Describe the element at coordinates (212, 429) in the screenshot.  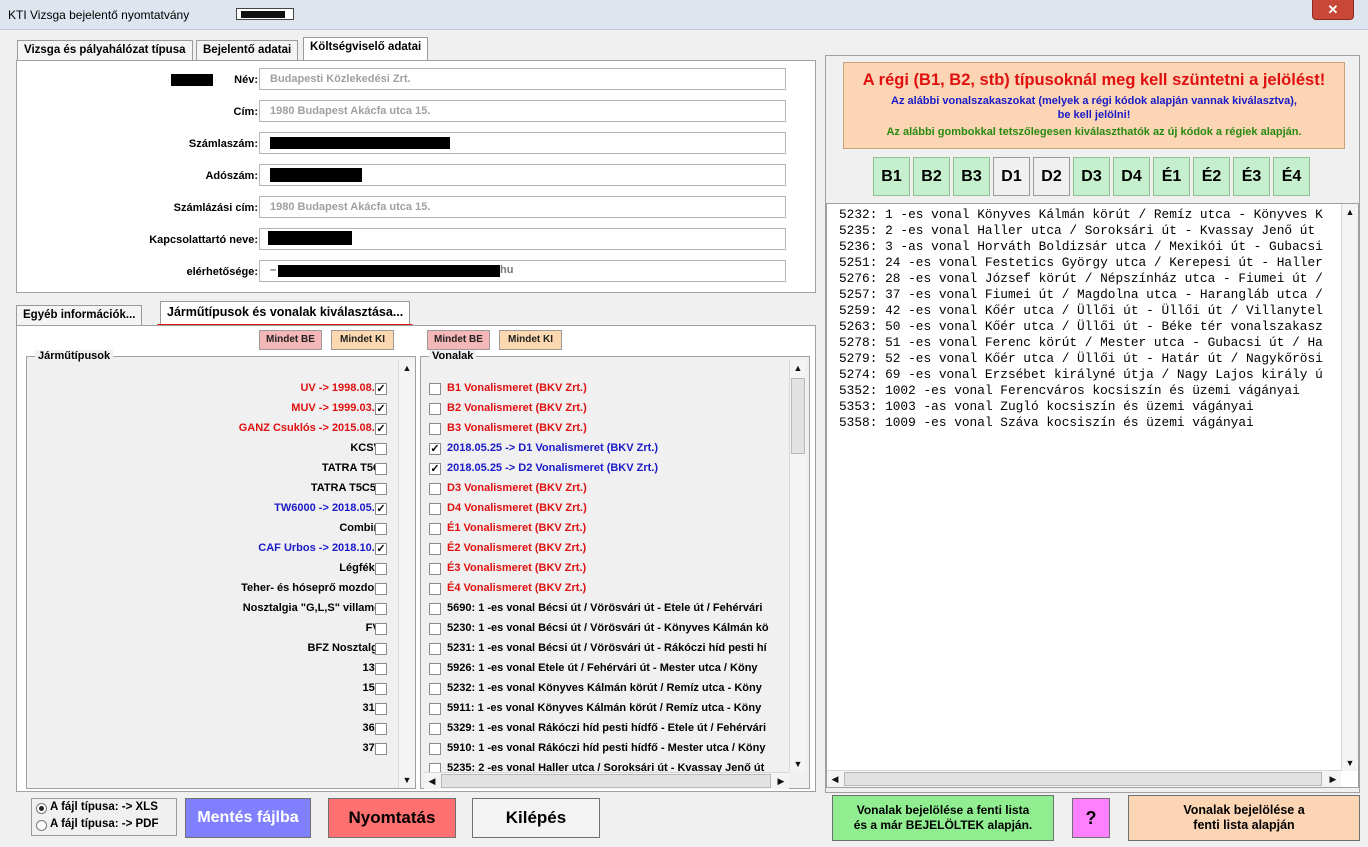
I see `jarmutipus-item: GANZ Csuklós -> 2015.08.14 ✓` at that location.